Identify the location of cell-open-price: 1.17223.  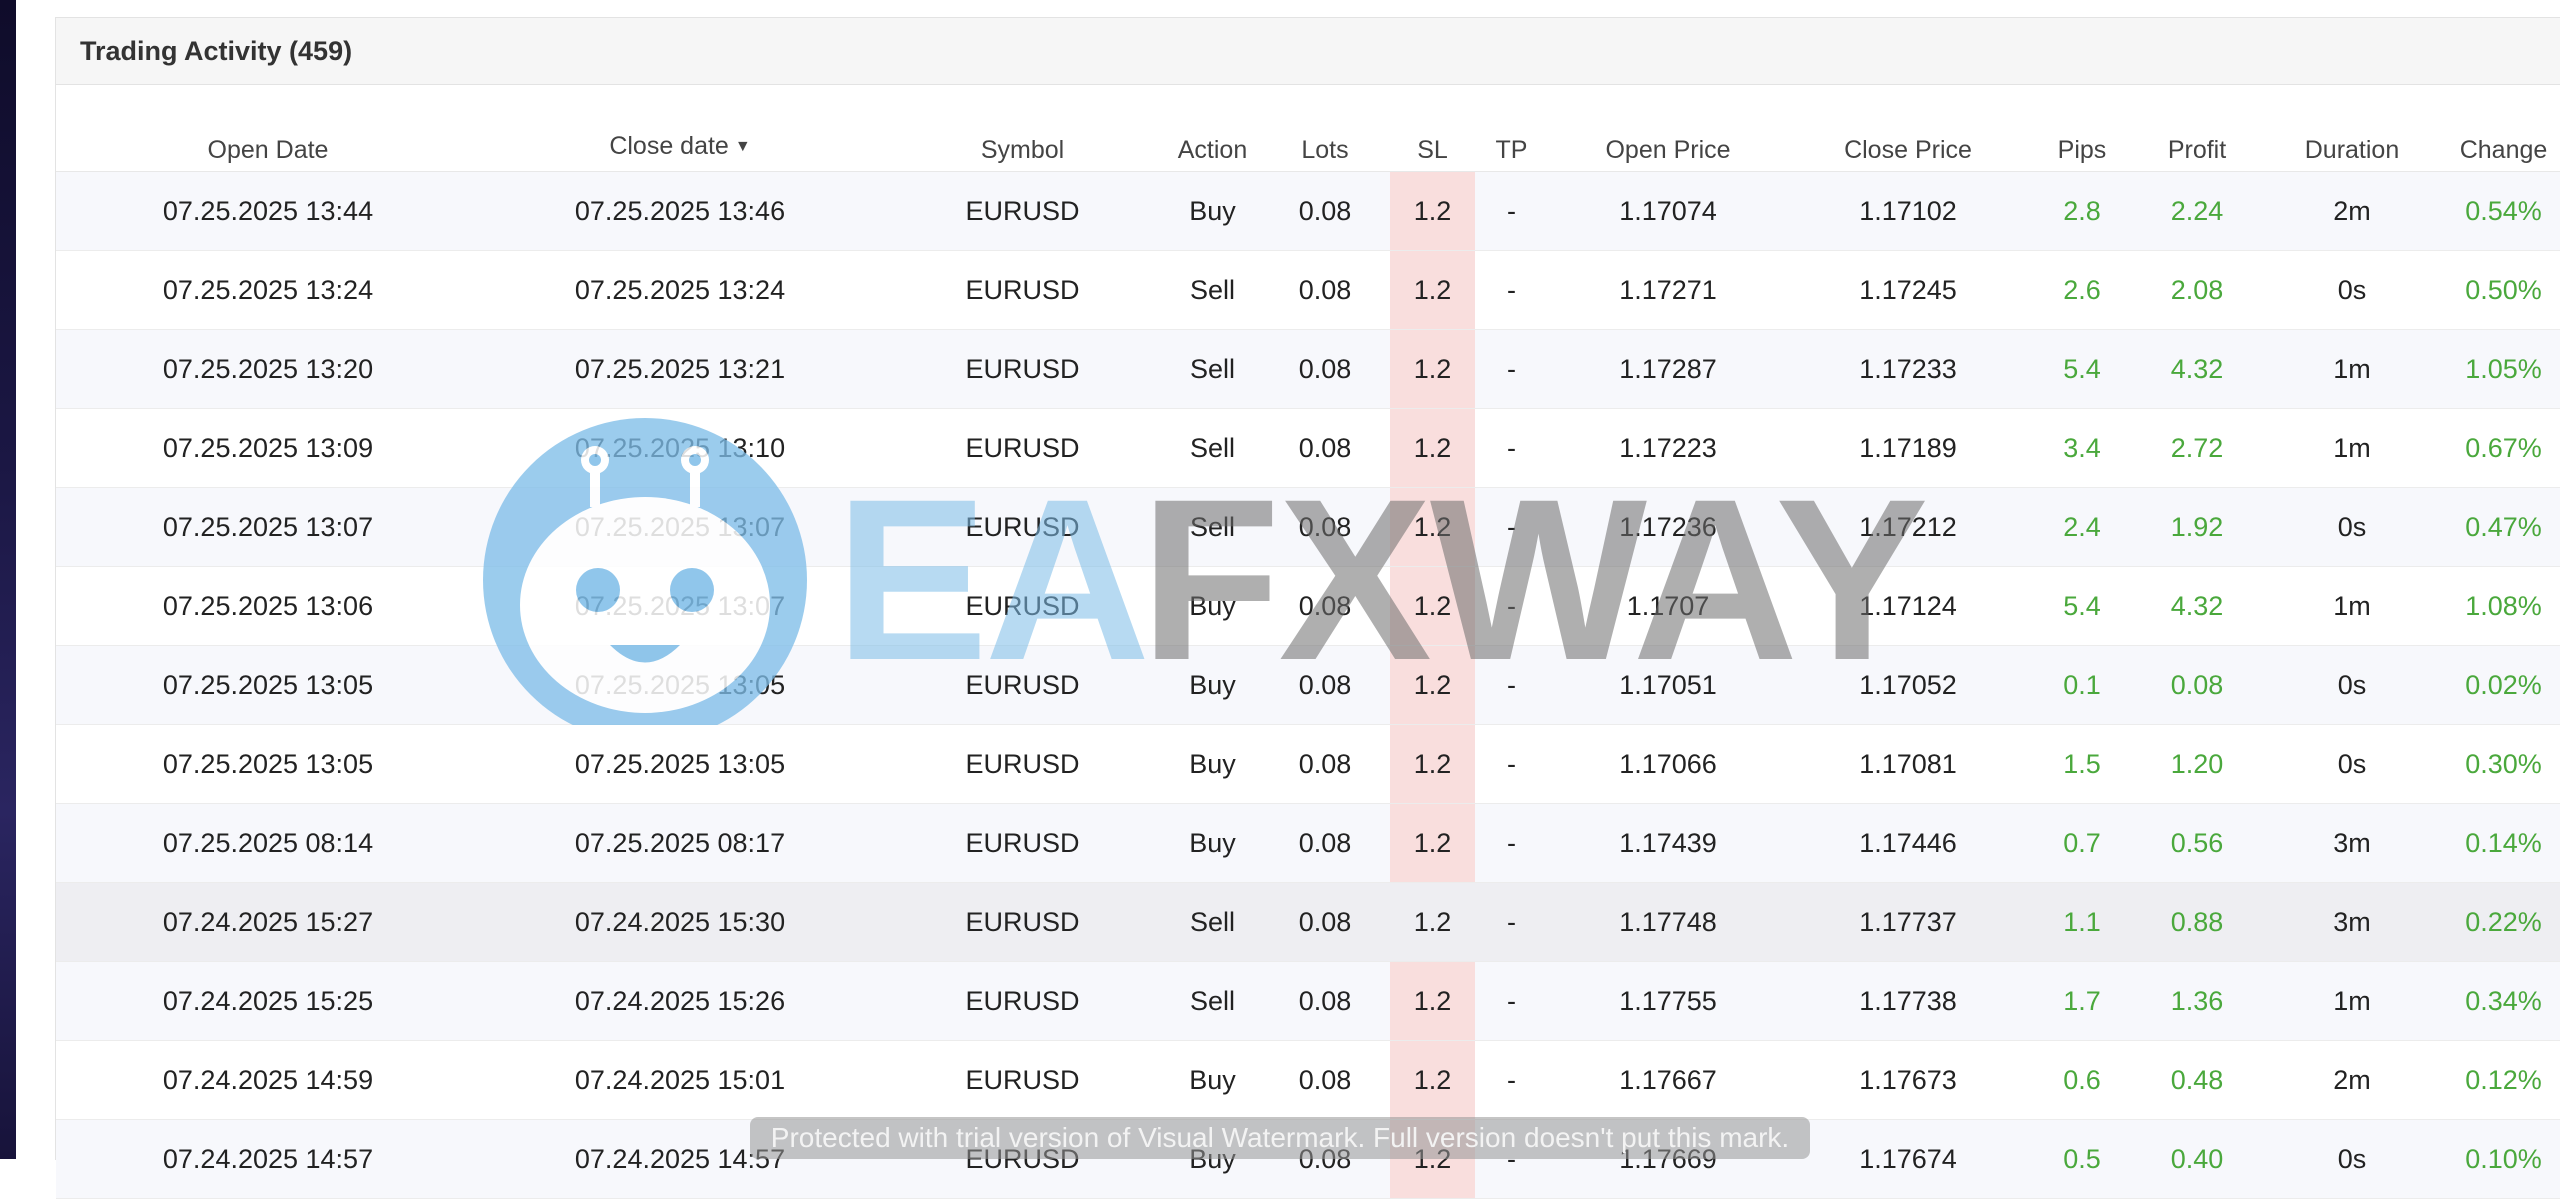
(1668, 448).